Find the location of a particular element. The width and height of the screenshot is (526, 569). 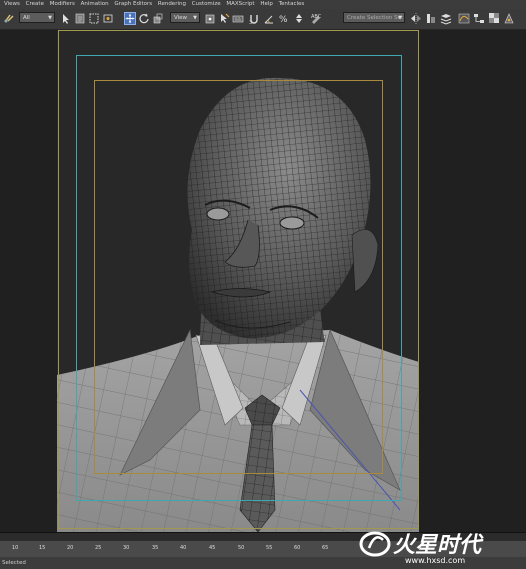

menu-animation: Animation is located at coordinates (95, 4).